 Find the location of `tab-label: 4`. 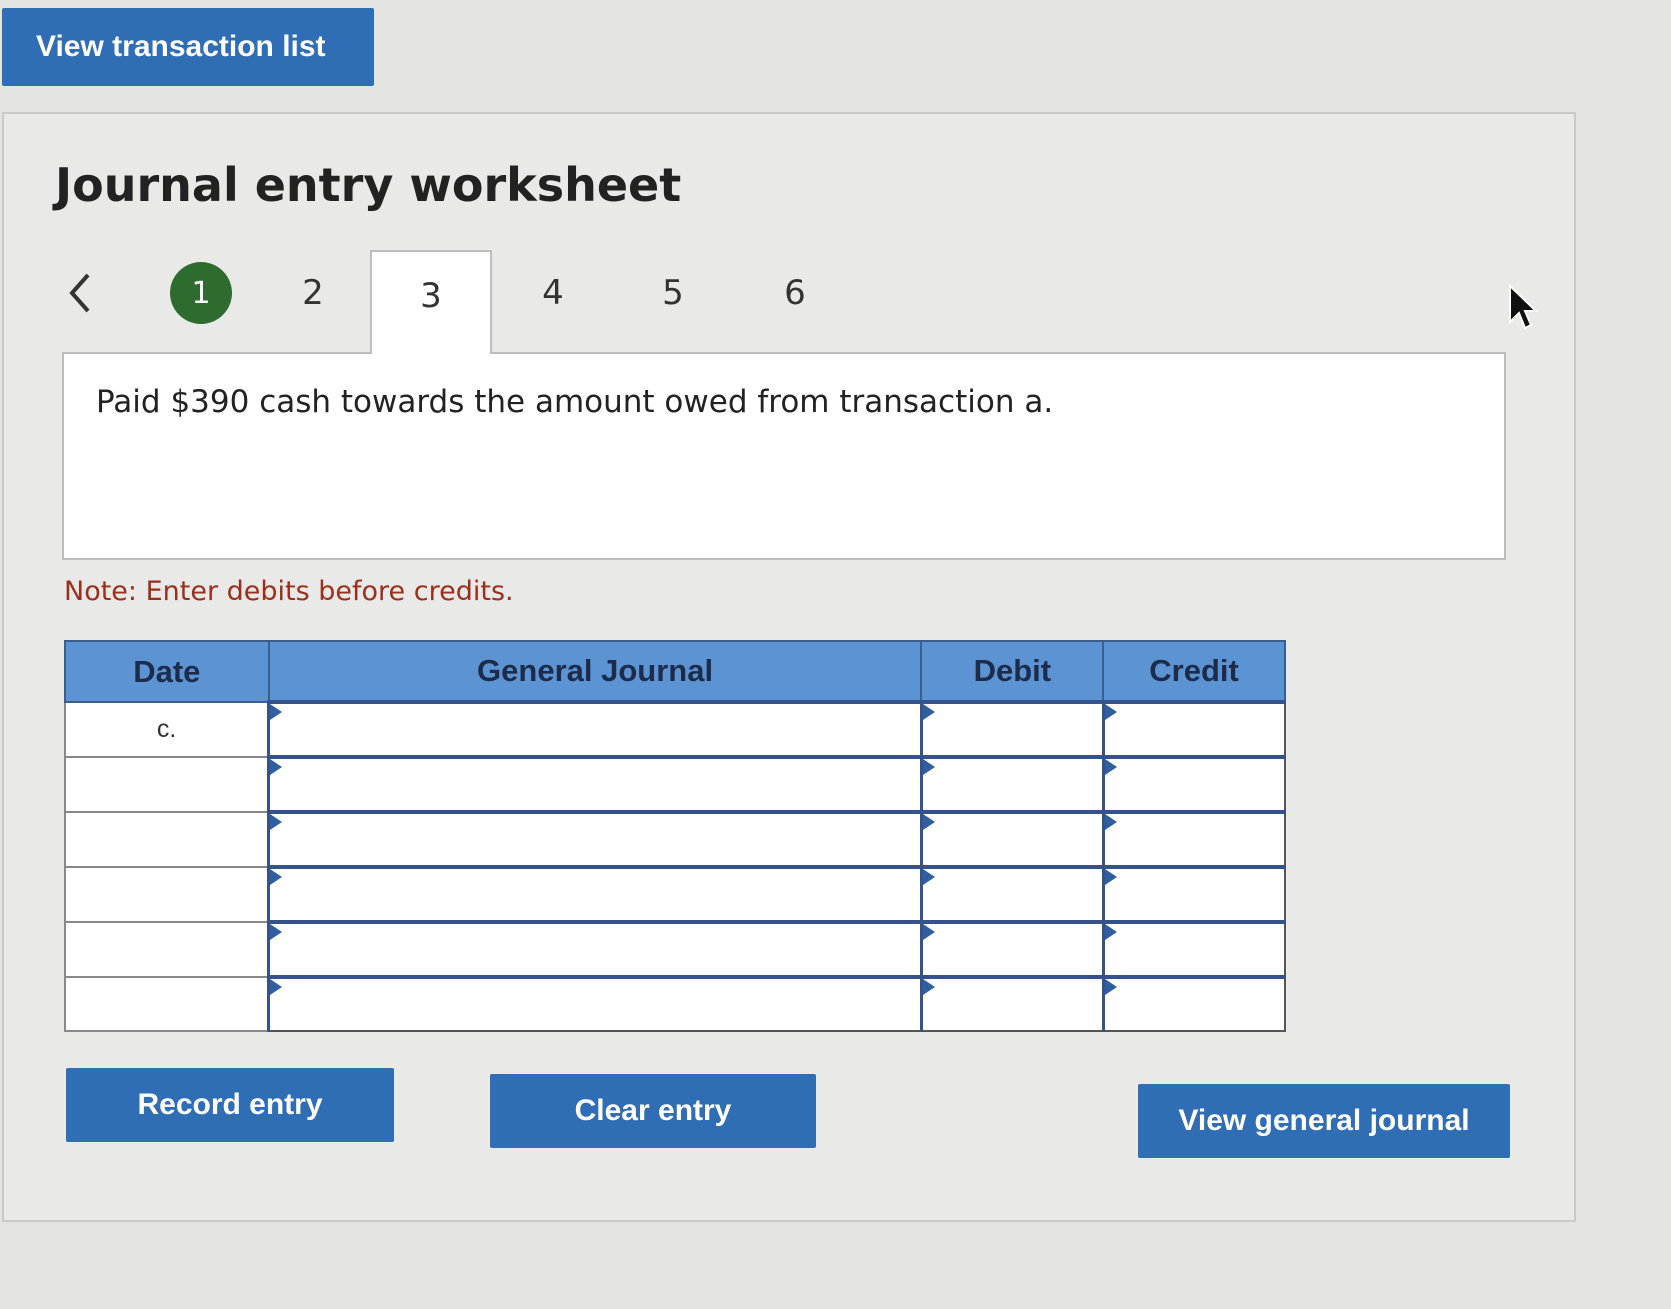

tab-label: 4 is located at coordinates (553, 293).